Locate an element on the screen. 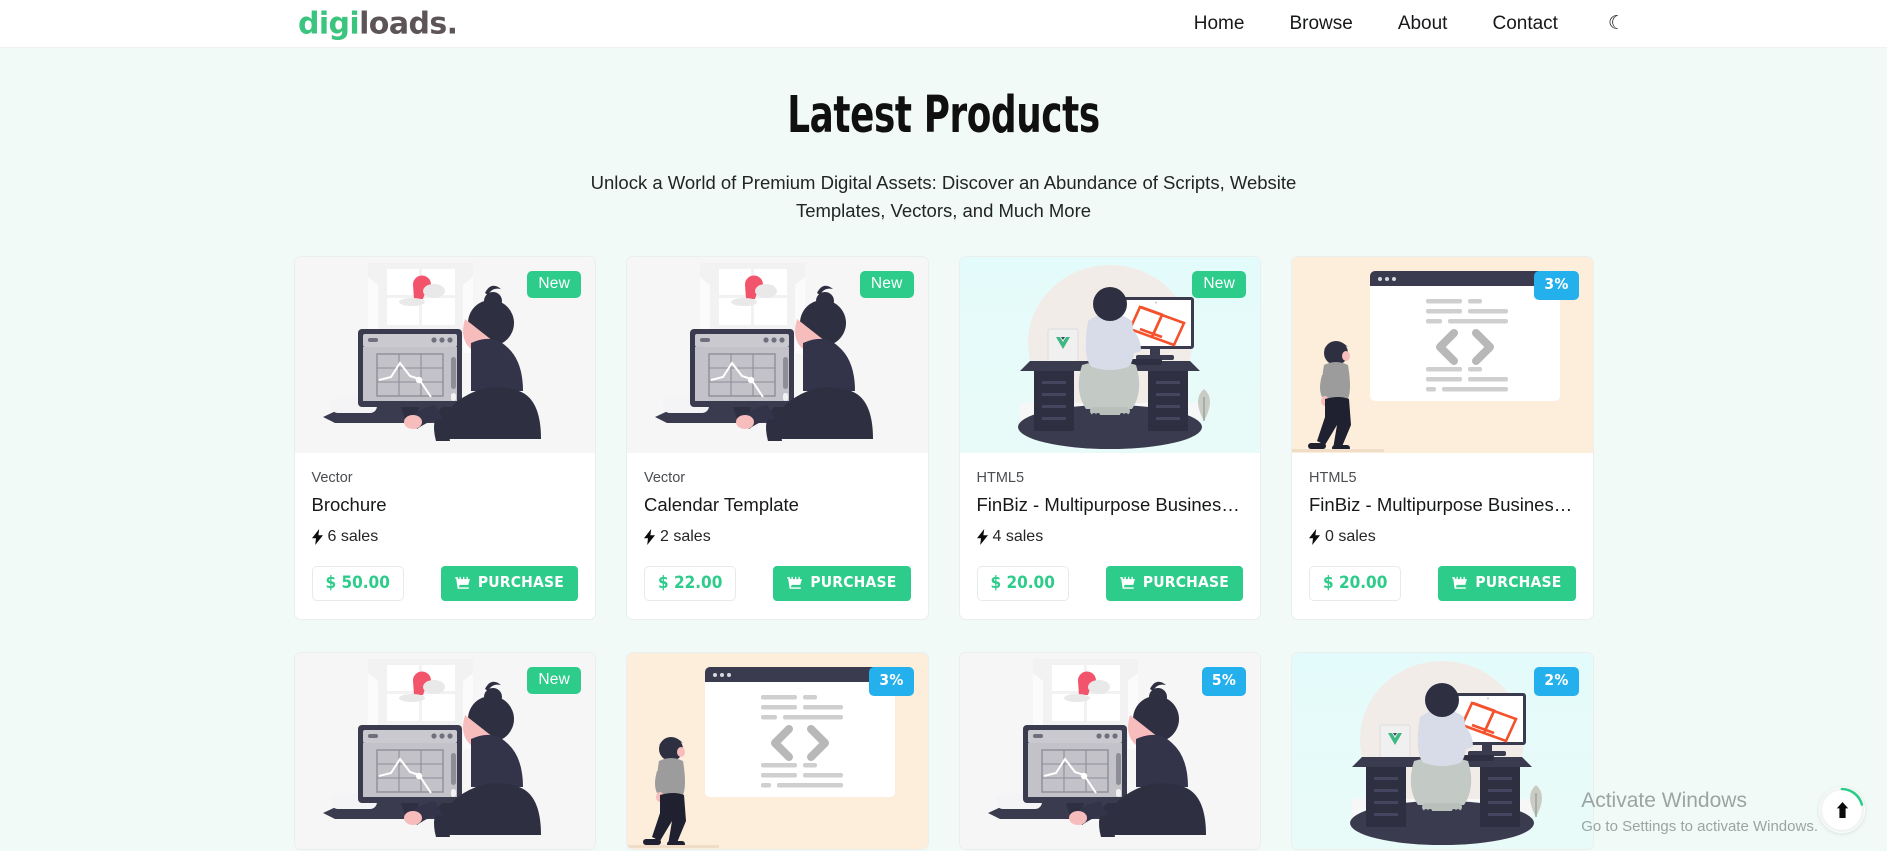  product-sales: 2 sales is located at coordinates (777, 537).